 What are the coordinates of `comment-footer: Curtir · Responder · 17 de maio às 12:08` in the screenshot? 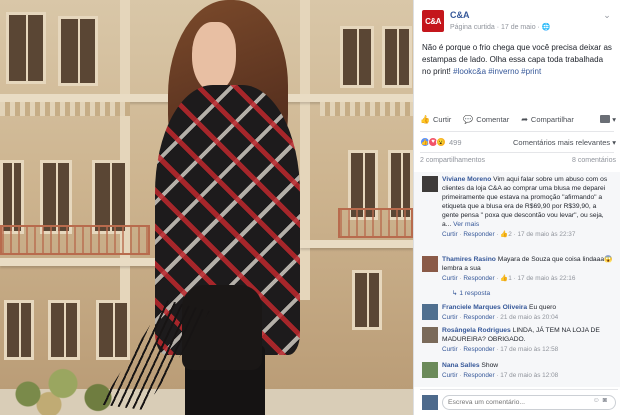 It's located at (500, 375).